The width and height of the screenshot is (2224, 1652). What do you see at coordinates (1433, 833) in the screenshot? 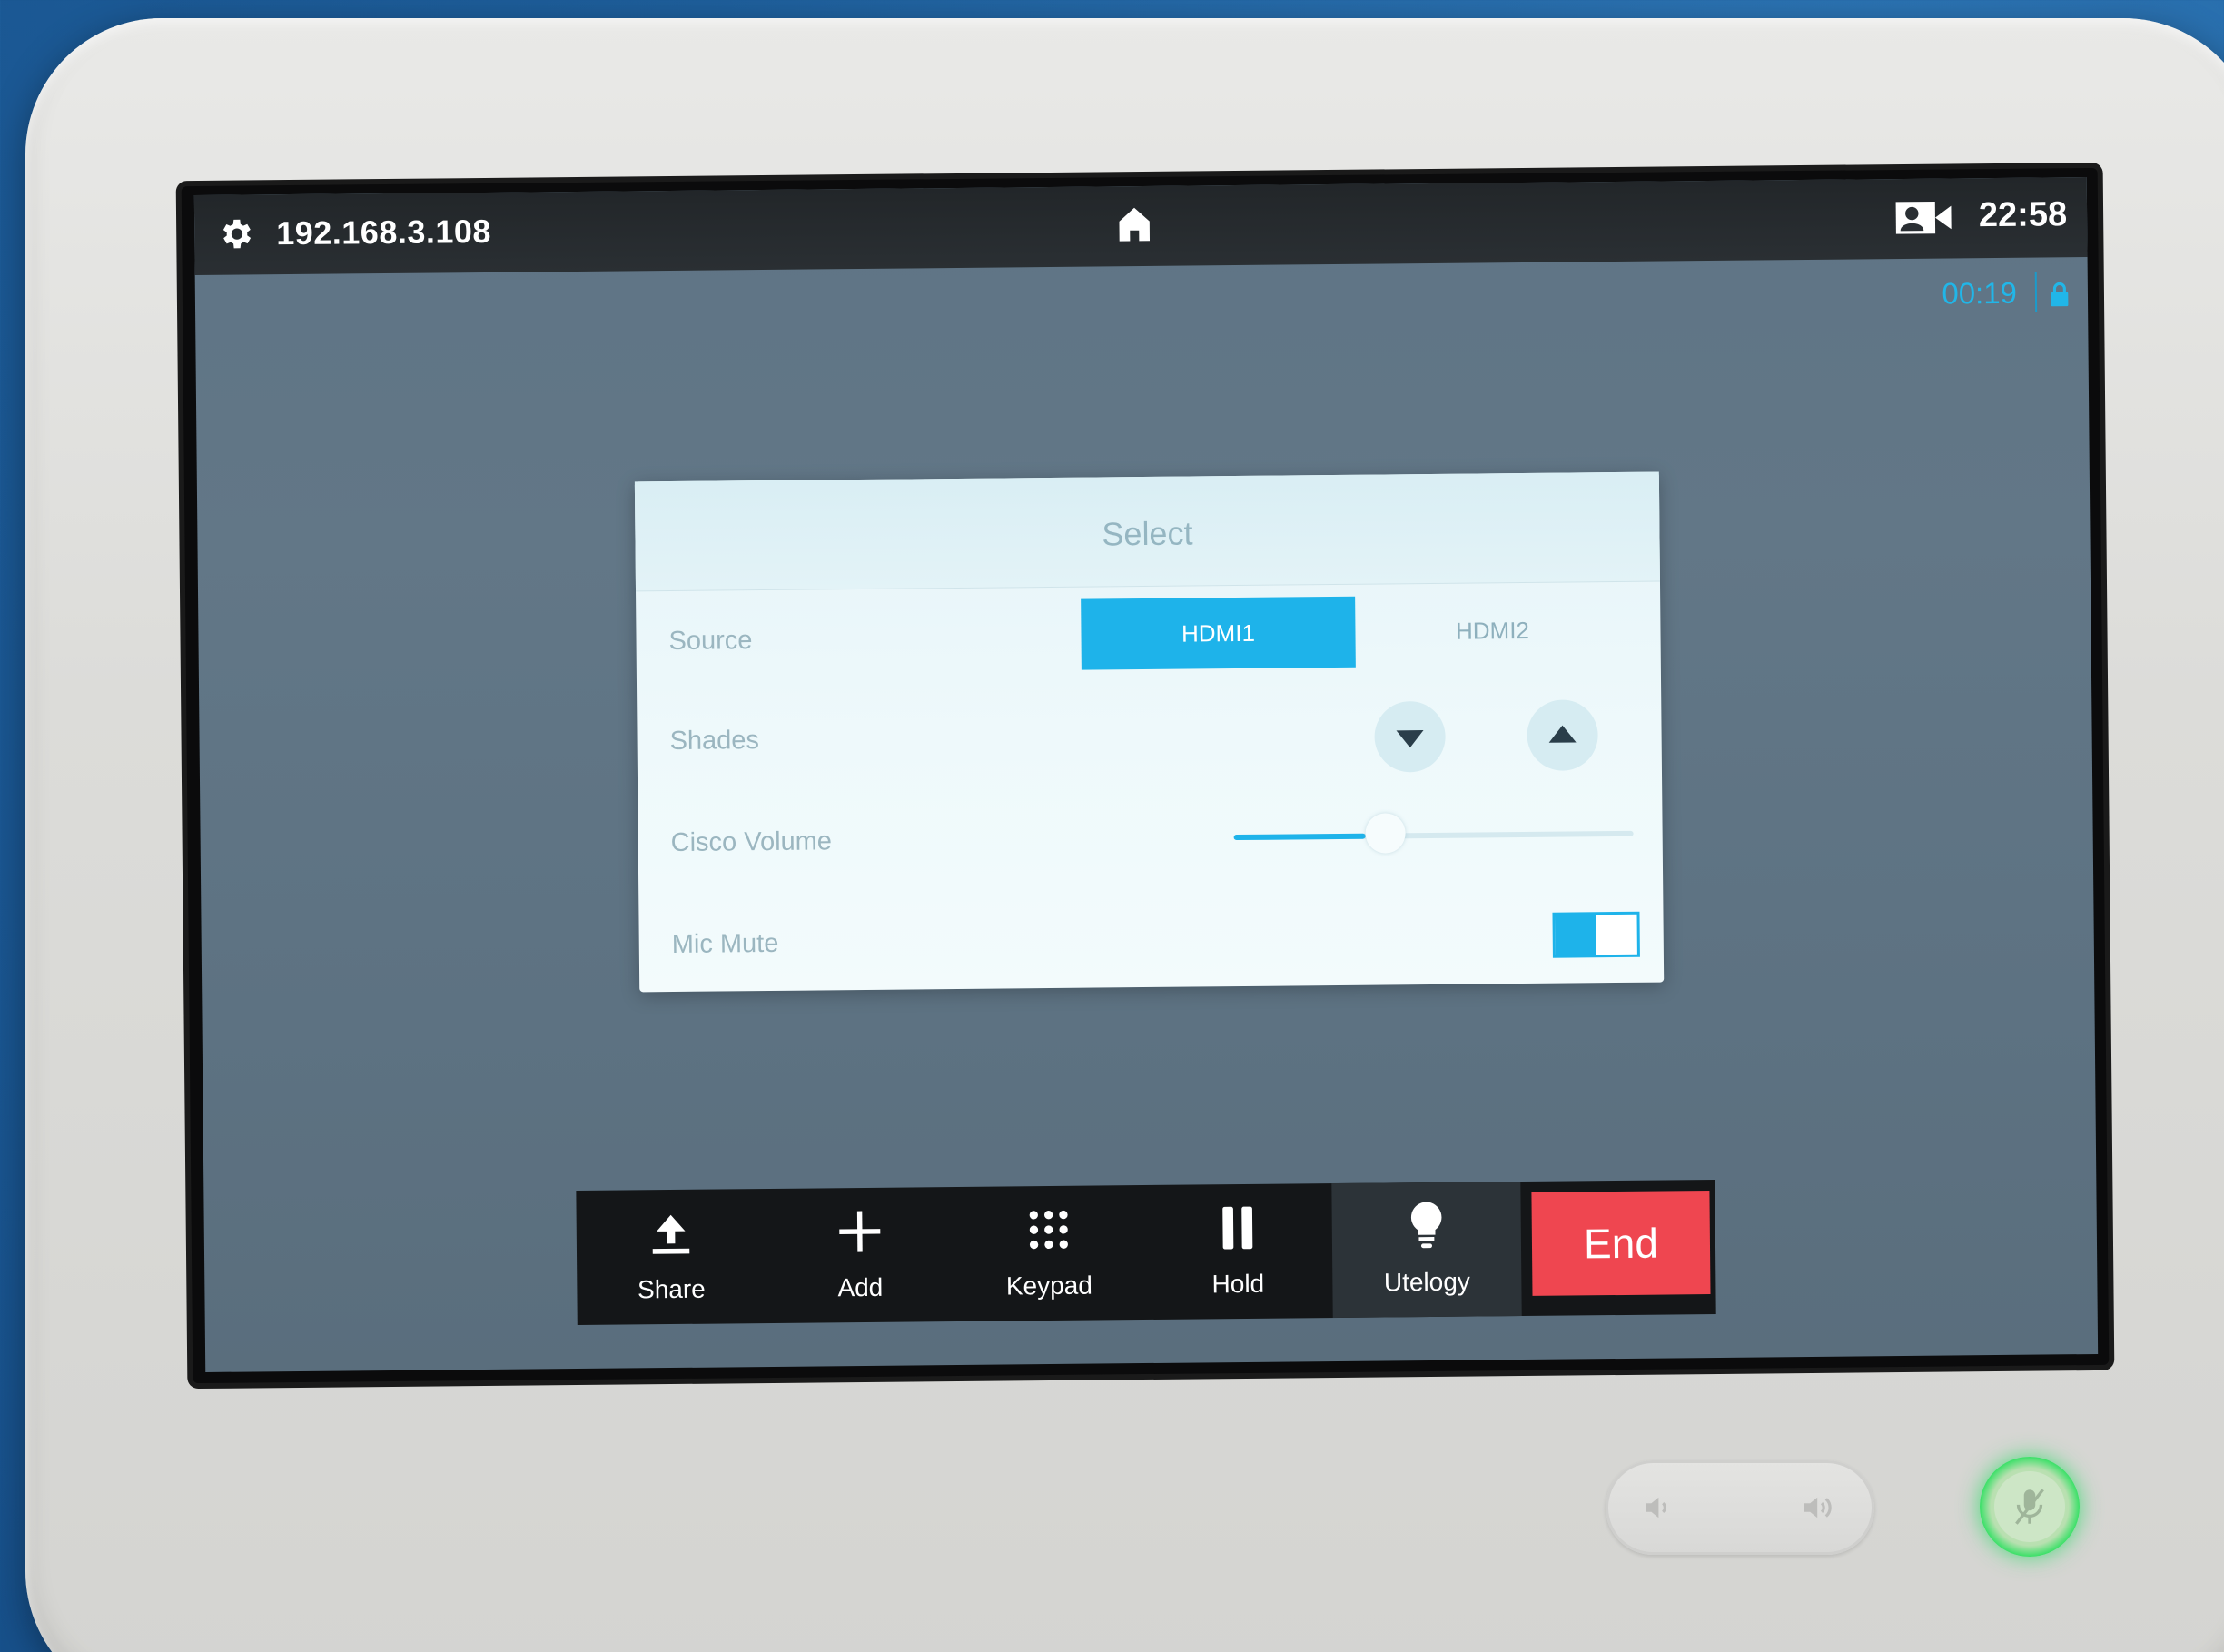
I see `volume-slider` at bounding box center [1433, 833].